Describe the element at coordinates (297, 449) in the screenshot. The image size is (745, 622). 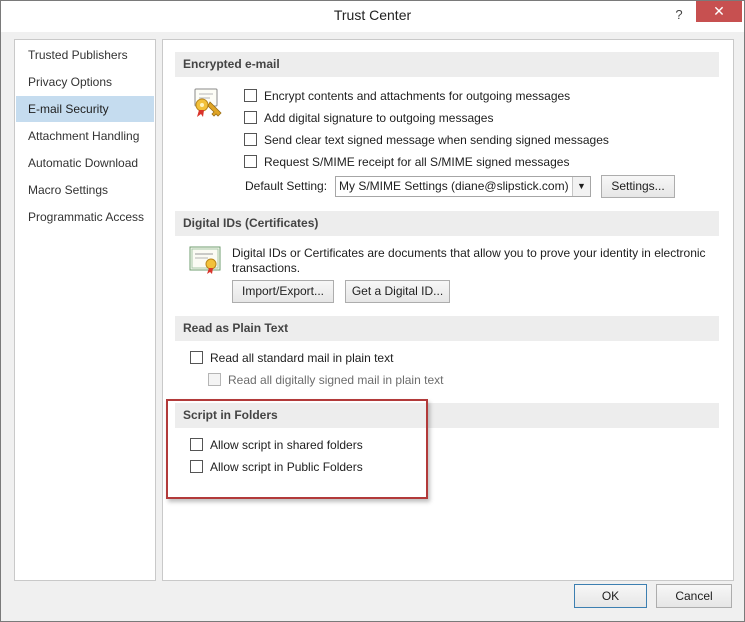
I see `highlight-annotation-box` at that location.